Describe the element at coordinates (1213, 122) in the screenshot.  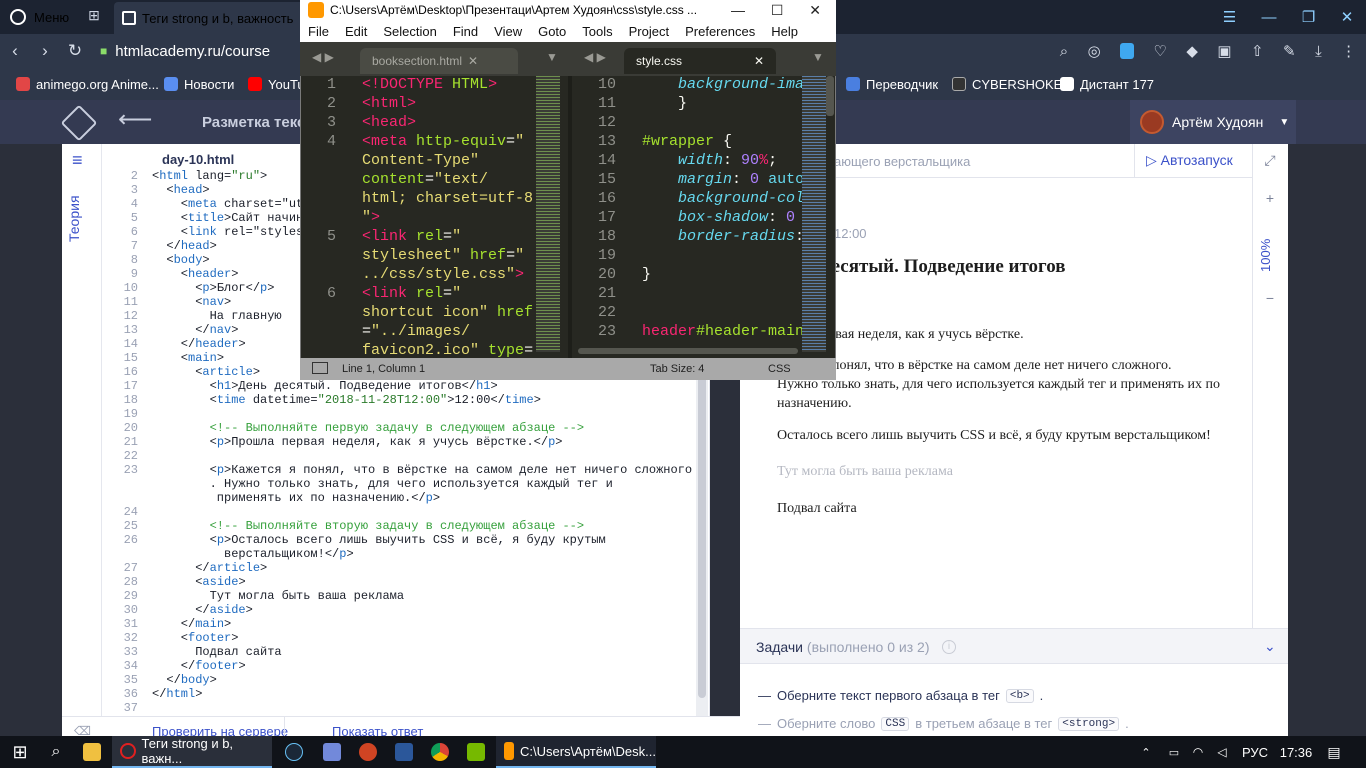
I see `user-menu: Артём Худоян ▼` at that location.